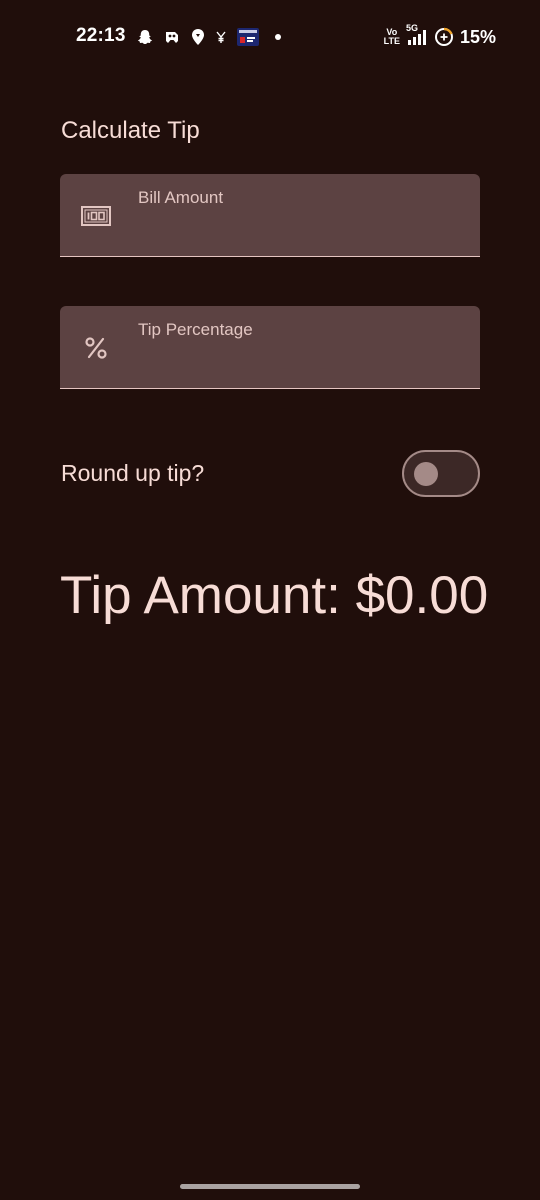 The width and height of the screenshot is (540, 1200). What do you see at coordinates (270, 1186) in the screenshot?
I see `home-indicator` at bounding box center [270, 1186].